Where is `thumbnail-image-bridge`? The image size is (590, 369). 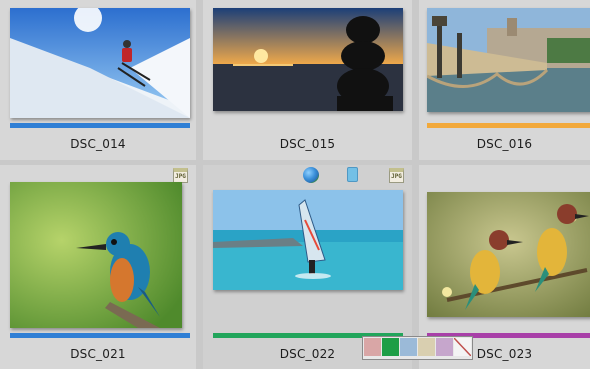
thumbnail-image-bridge is located at coordinates (508, 60).